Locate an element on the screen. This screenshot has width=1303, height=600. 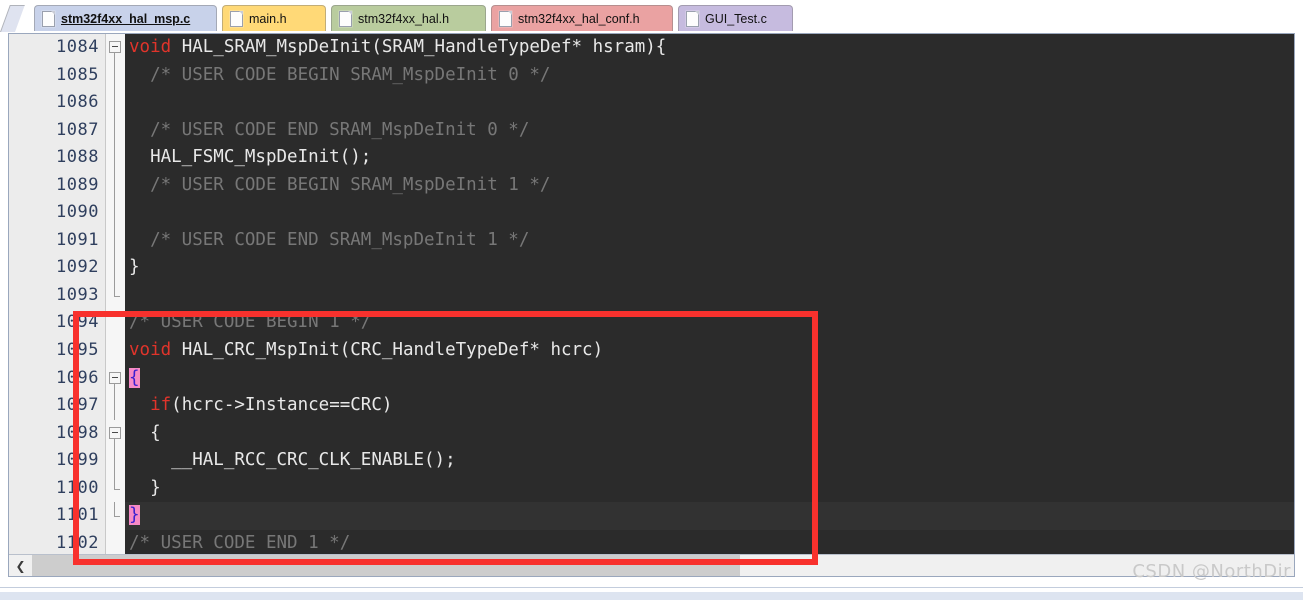
code-identifier: HAL_FSMC_MspDeInit(); is located at coordinates (250, 157).